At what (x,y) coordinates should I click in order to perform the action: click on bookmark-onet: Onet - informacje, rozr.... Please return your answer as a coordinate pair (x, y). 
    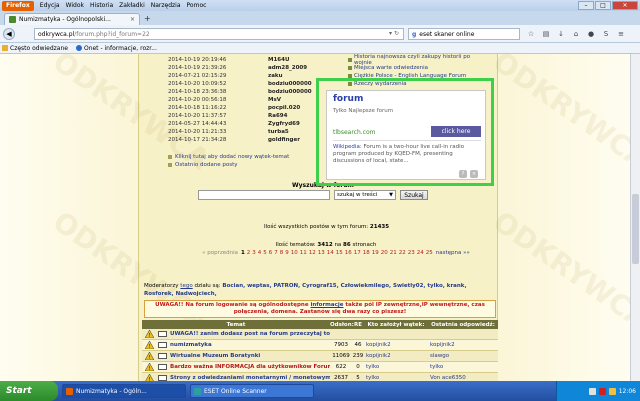
    Looking at the image, I should click on (116, 48).